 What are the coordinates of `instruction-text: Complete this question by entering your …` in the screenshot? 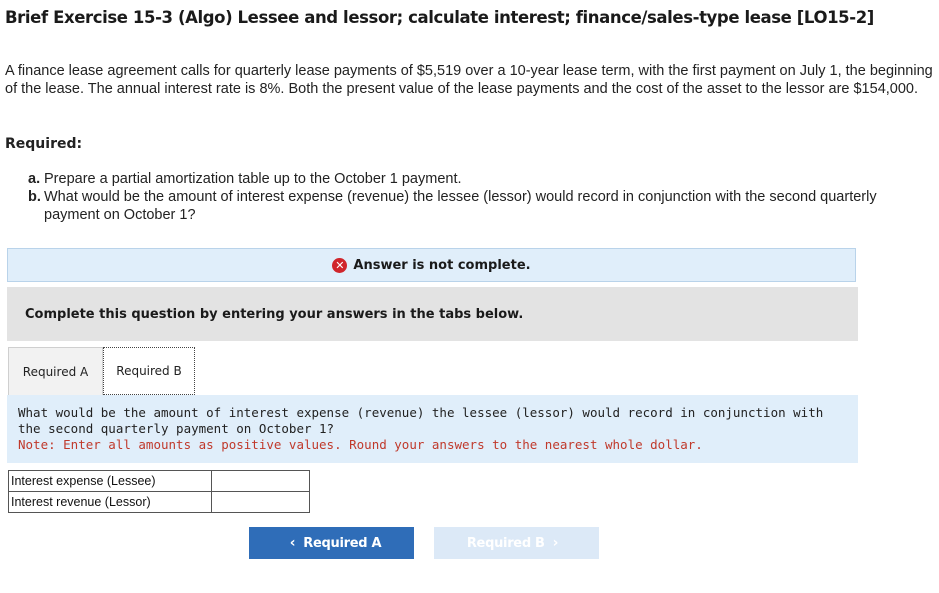 It's located at (274, 314).